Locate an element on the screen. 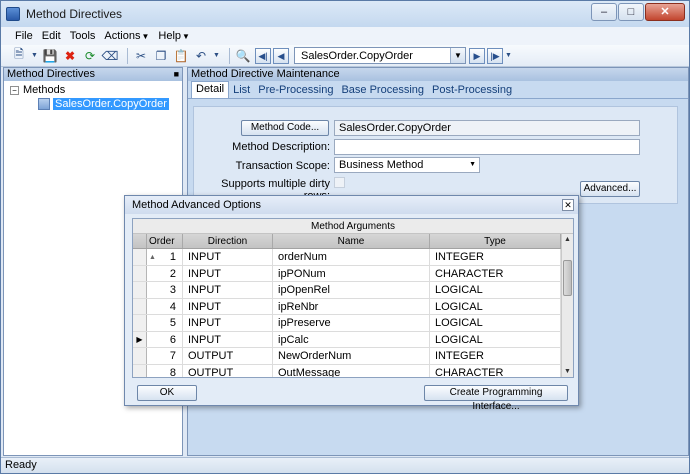 The width and height of the screenshot is (690, 474). menu-file: File is located at coordinates (24, 36).